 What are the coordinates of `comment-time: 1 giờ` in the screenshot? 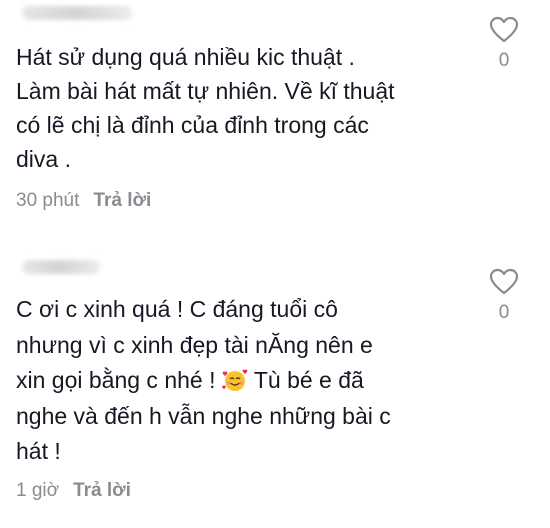 It's located at (38, 490).